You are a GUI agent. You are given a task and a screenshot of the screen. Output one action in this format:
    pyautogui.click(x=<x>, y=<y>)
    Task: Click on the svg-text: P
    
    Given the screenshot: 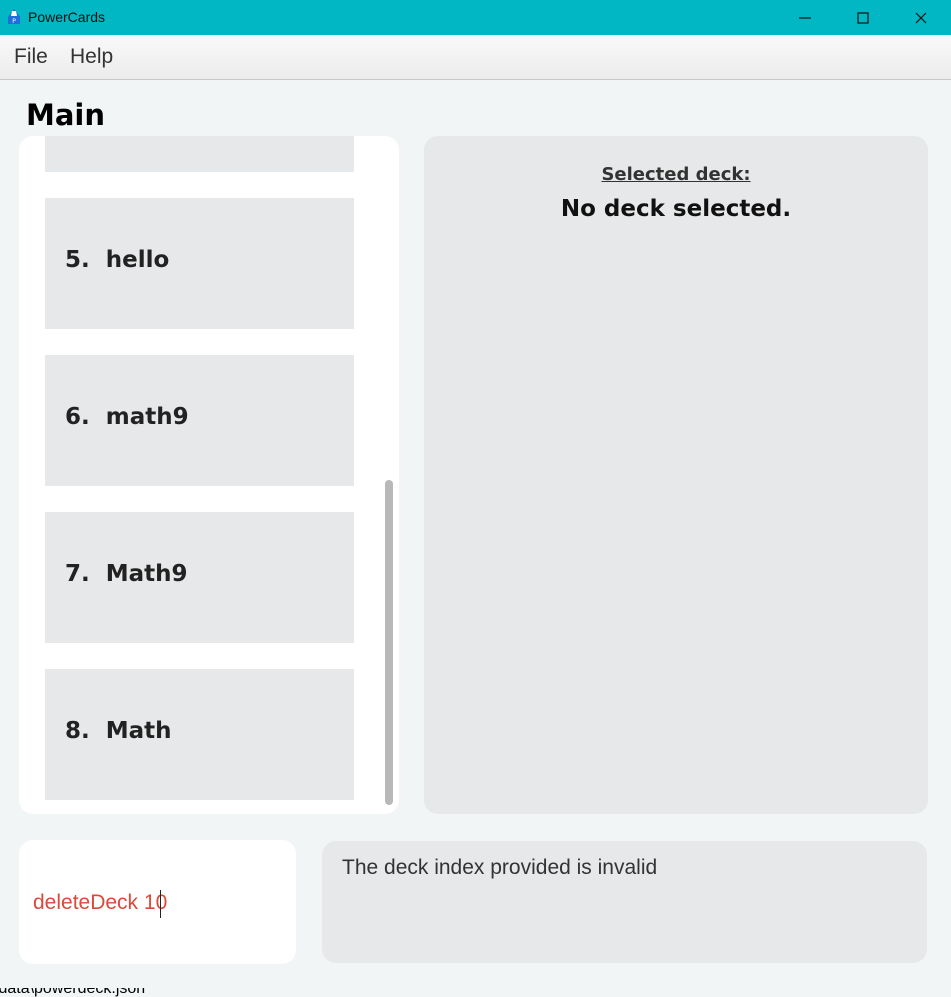 What is the action you would take?
    pyautogui.click(x=14, y=21)
    